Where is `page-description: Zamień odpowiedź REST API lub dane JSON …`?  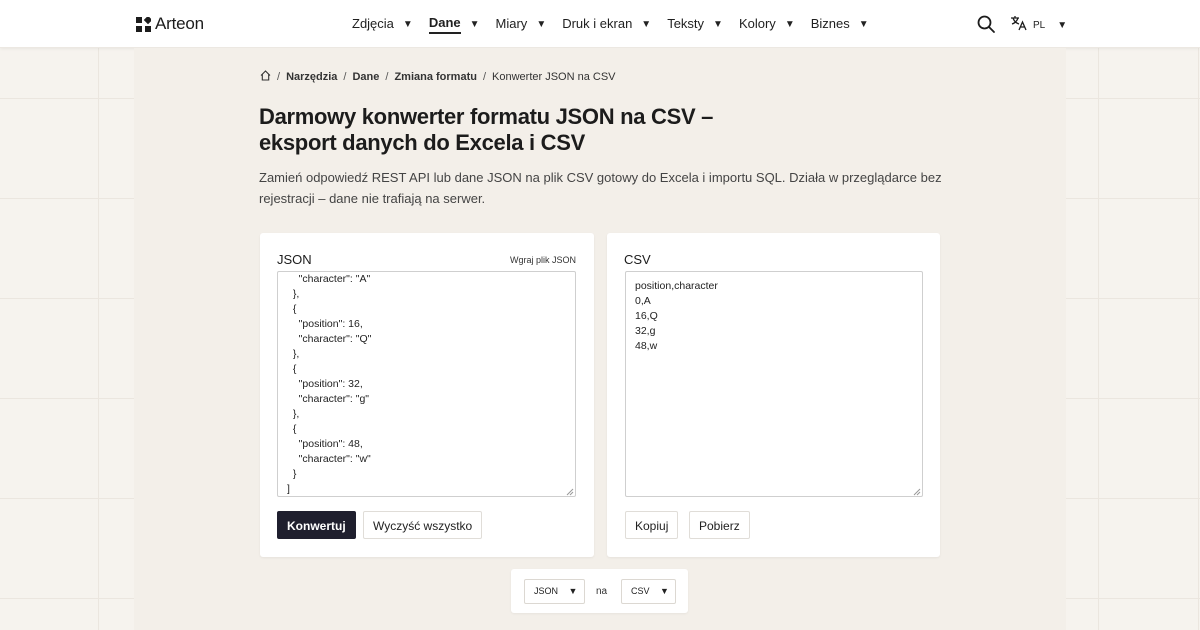
page-description: Zamień odpowiedź REST API lub dane JSON … is located at coordinates (600, 188).